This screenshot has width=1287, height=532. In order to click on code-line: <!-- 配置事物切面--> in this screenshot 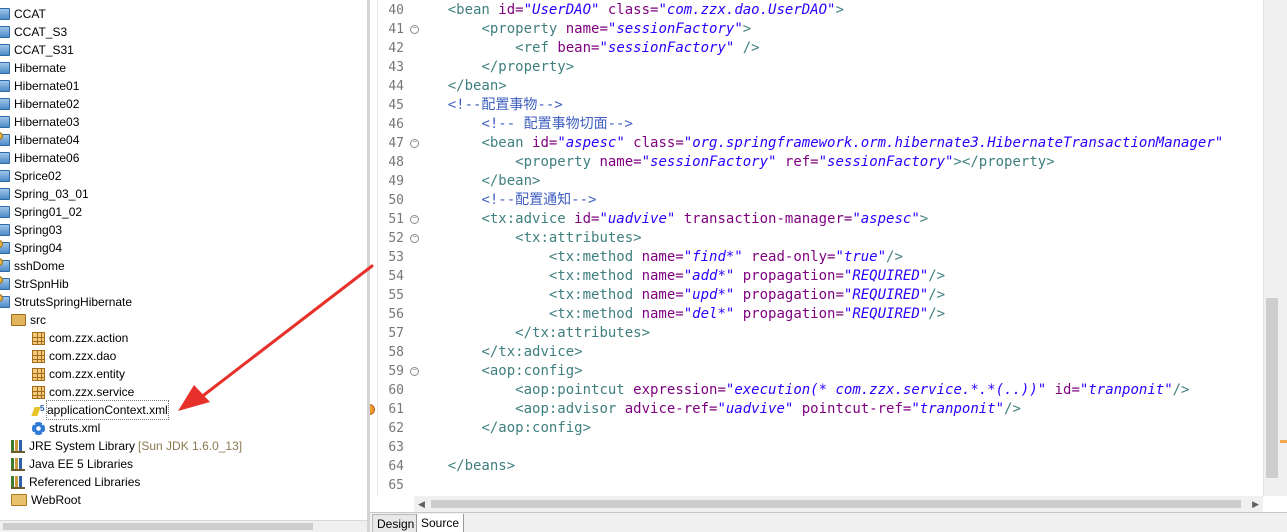, I will do `click(523, 124)`.